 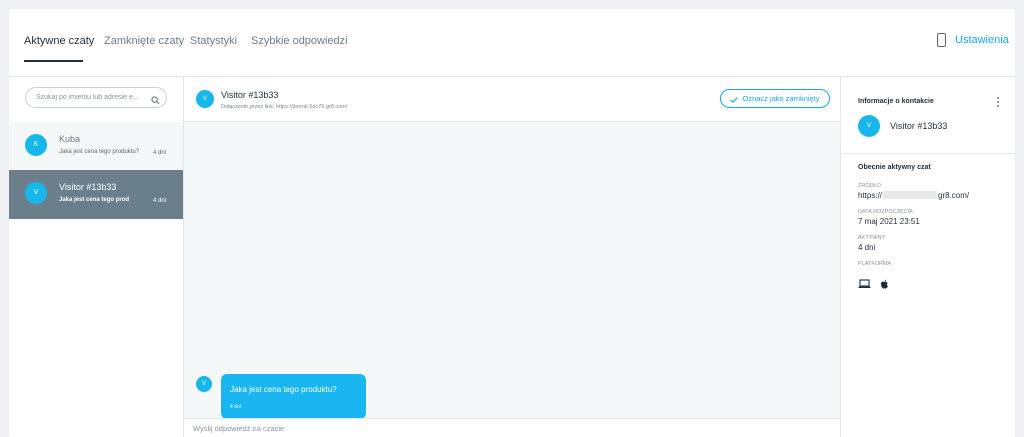 What do you see at coordinates (144, 41) in the screenshot?
I see `tab-closed-chats: Zamknięte czaty` at bounding box center [144, 41].